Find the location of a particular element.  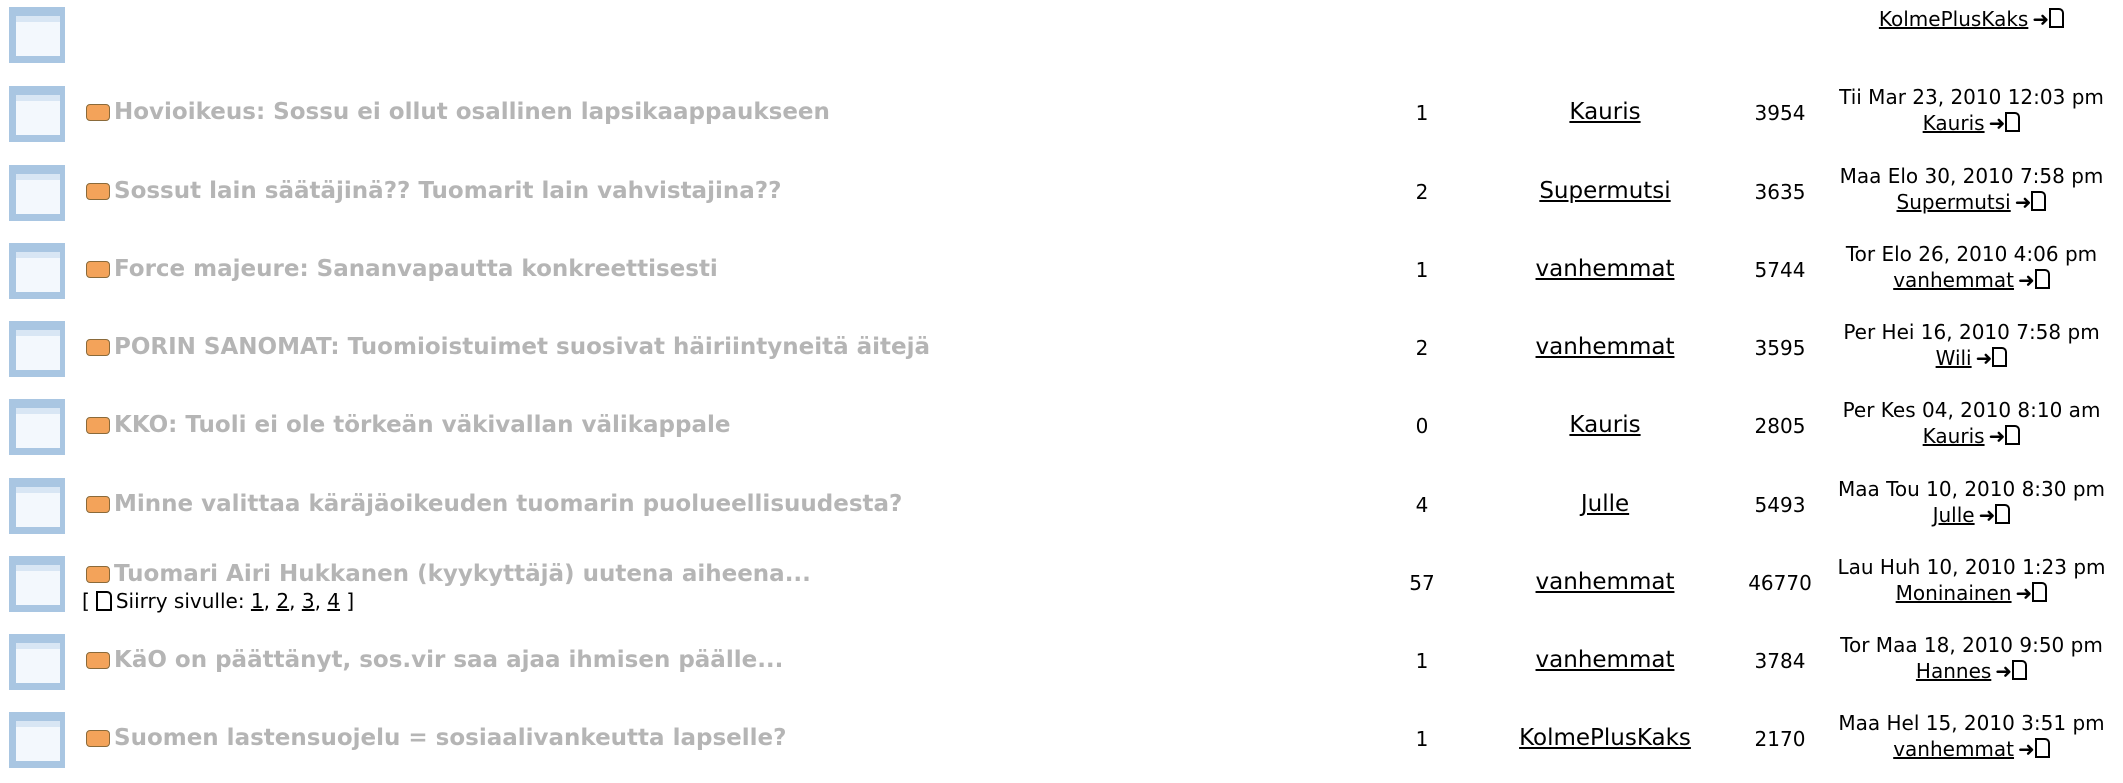

last-post: Maa Tou 10, 2010 8:30 pm Julle ➜ is located at coordinates (1971, 502).